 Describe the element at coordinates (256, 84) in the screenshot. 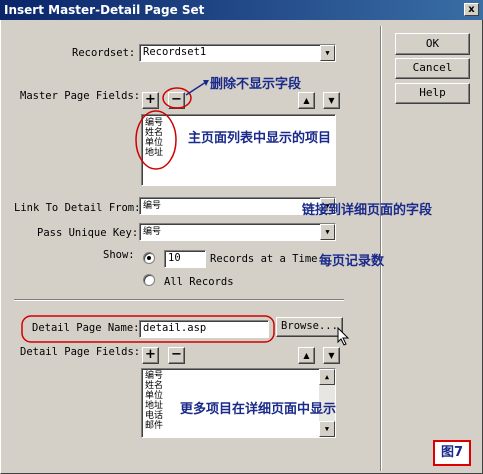

I see `annotation-delete-fields: 删除不显示字段` at that location.